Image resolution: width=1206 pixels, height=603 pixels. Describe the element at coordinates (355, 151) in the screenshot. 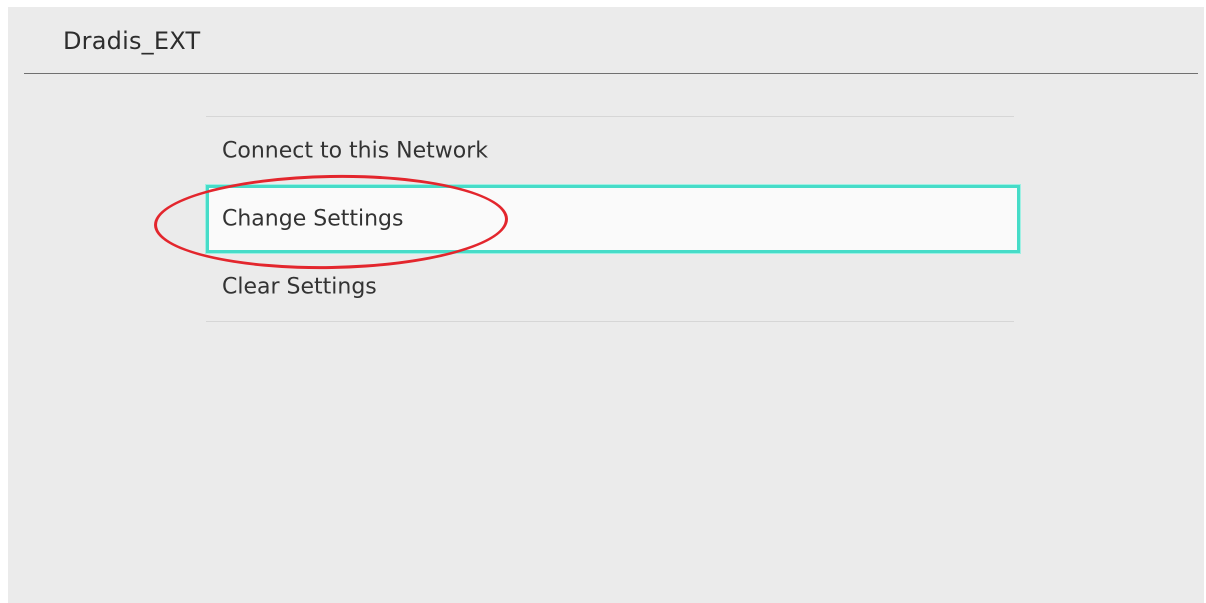

I see `connect-to-network-label: Connect to this Network` at that location.